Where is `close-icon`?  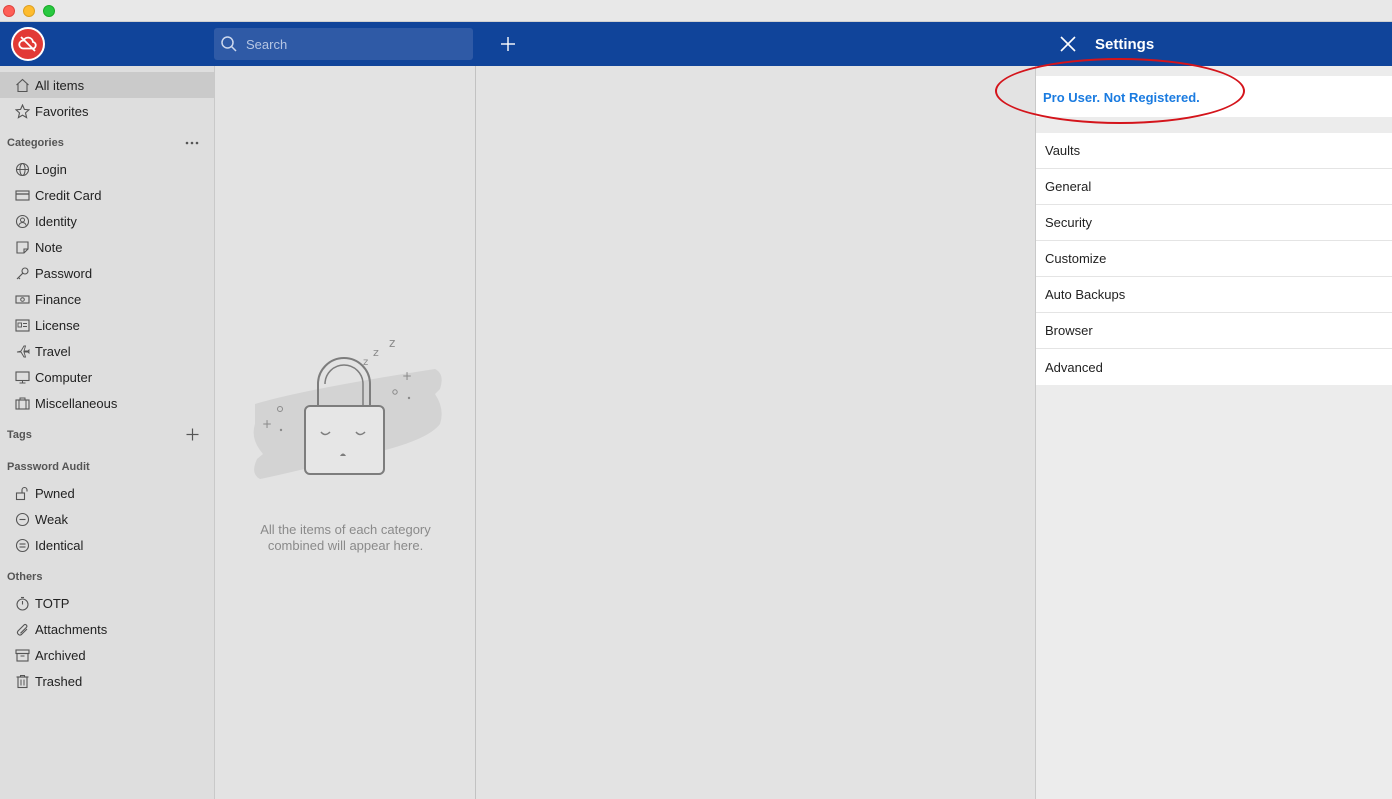 close-icon is located at coordinates (1068, 44).